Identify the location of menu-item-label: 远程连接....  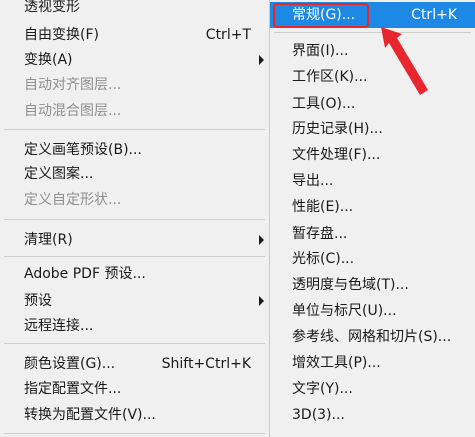
(59, 326).